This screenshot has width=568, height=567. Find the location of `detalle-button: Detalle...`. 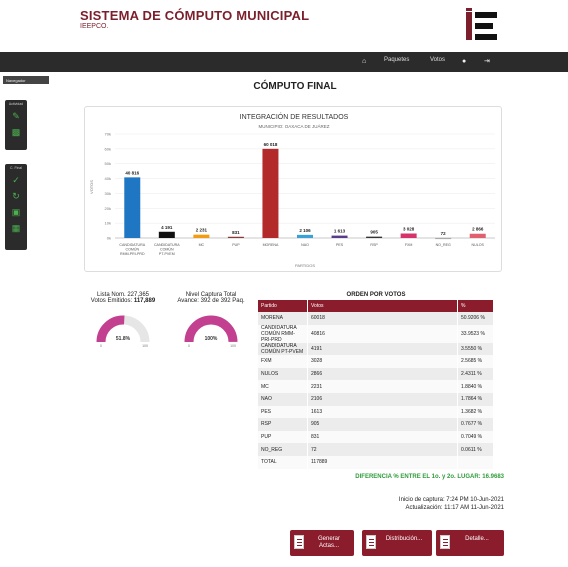

detalle-button: Detalle... is located at coordinates (470, 543).